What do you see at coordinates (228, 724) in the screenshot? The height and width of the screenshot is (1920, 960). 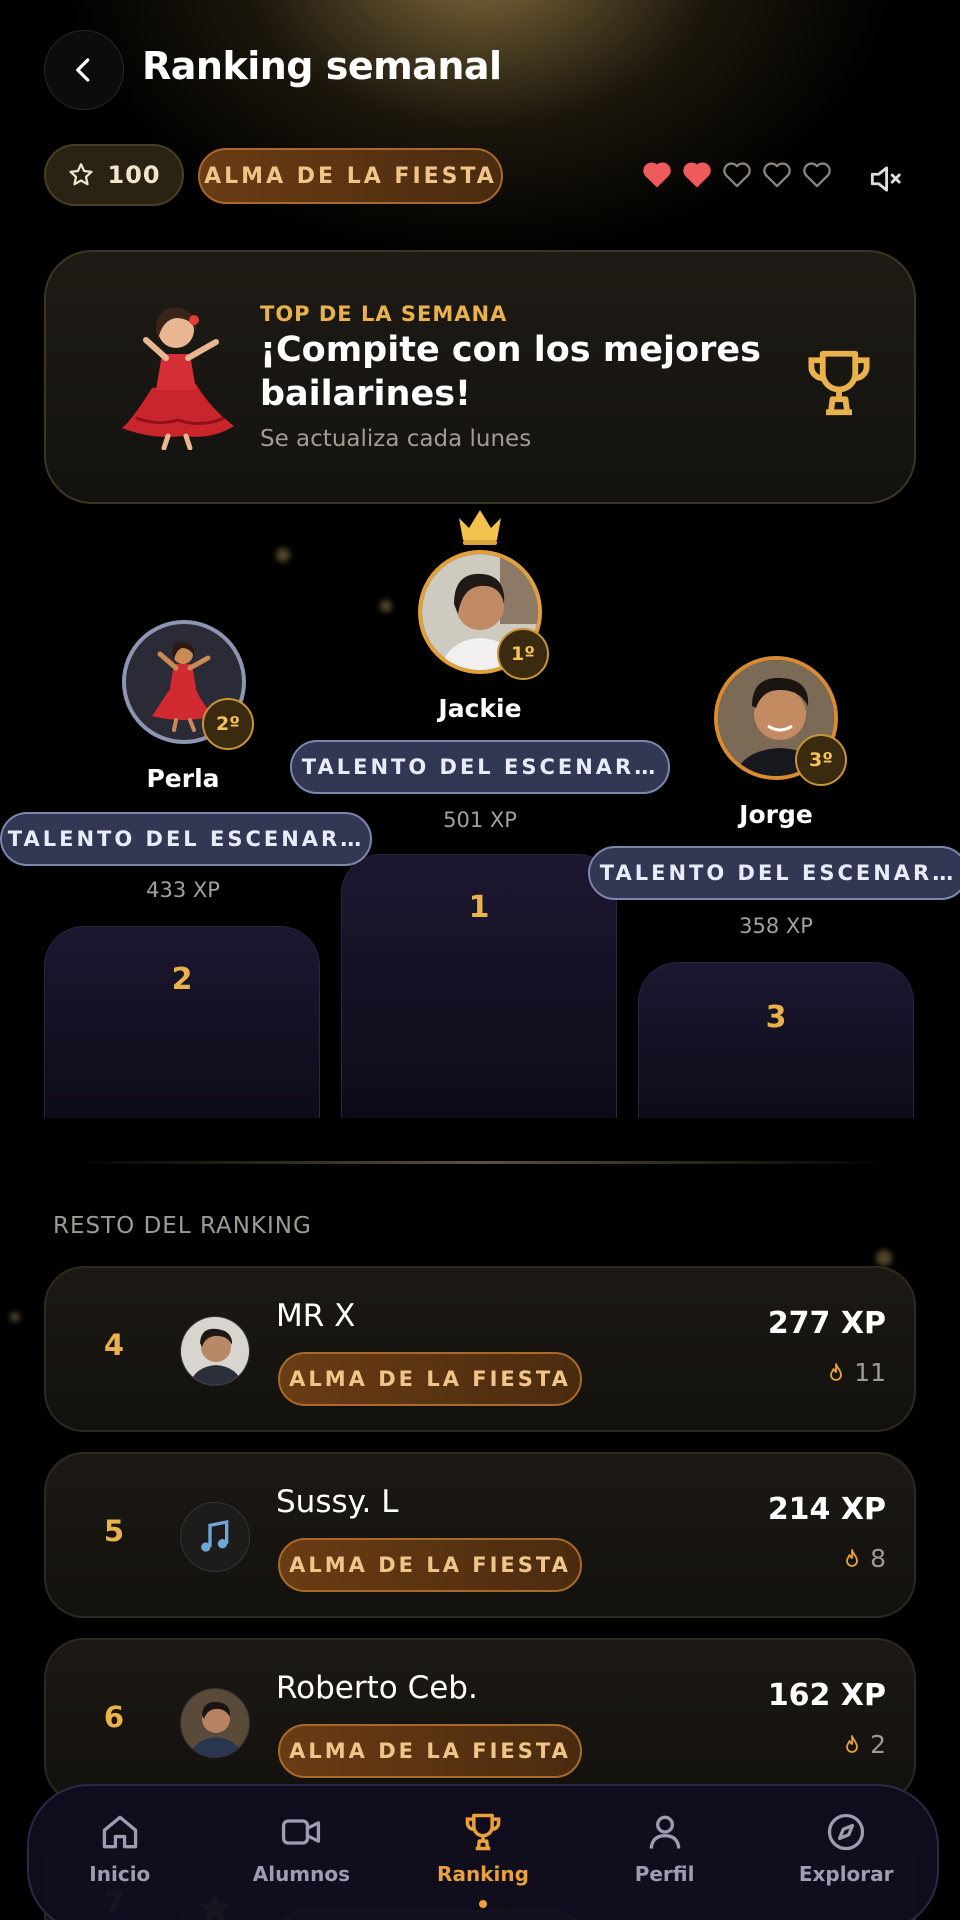 I see `second-place-badge: 2º` at bounding box center [228, 724].